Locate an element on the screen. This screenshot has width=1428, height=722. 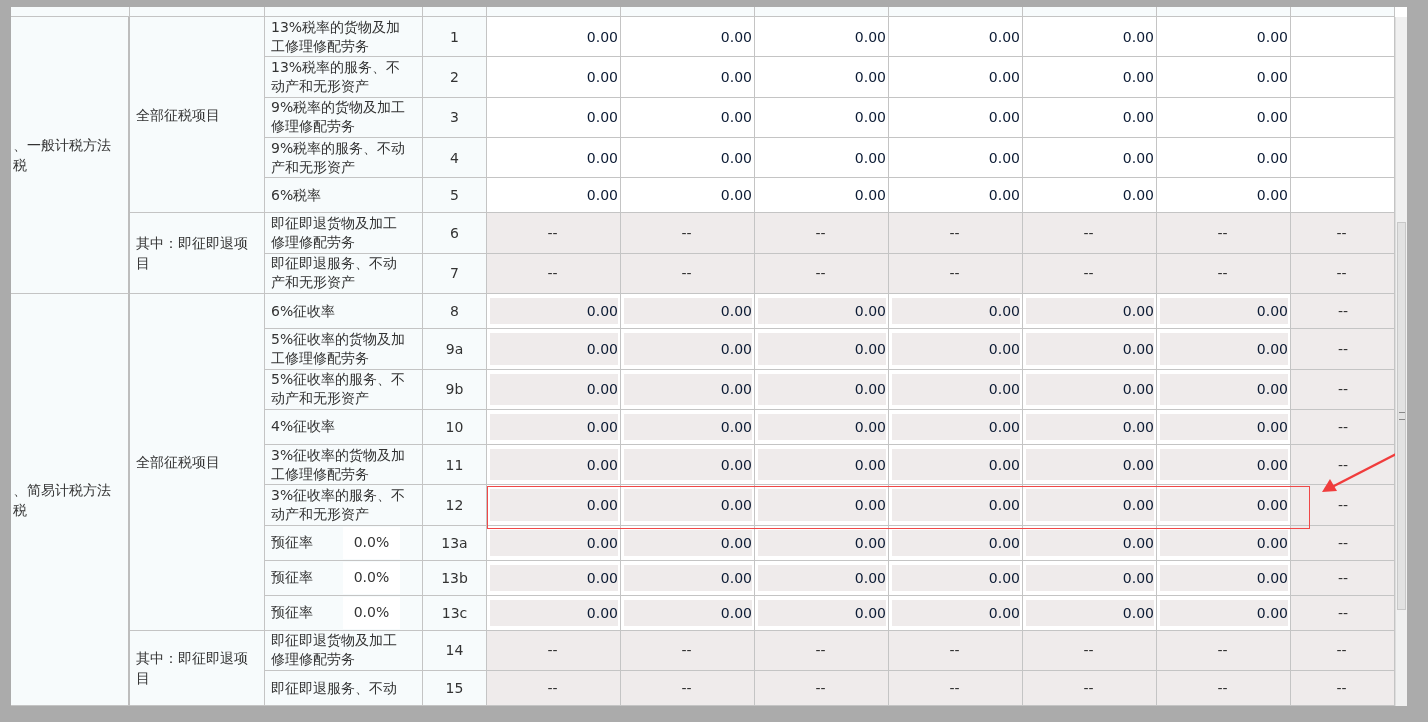
line-number: 6 is located at coordinates (455, 233).